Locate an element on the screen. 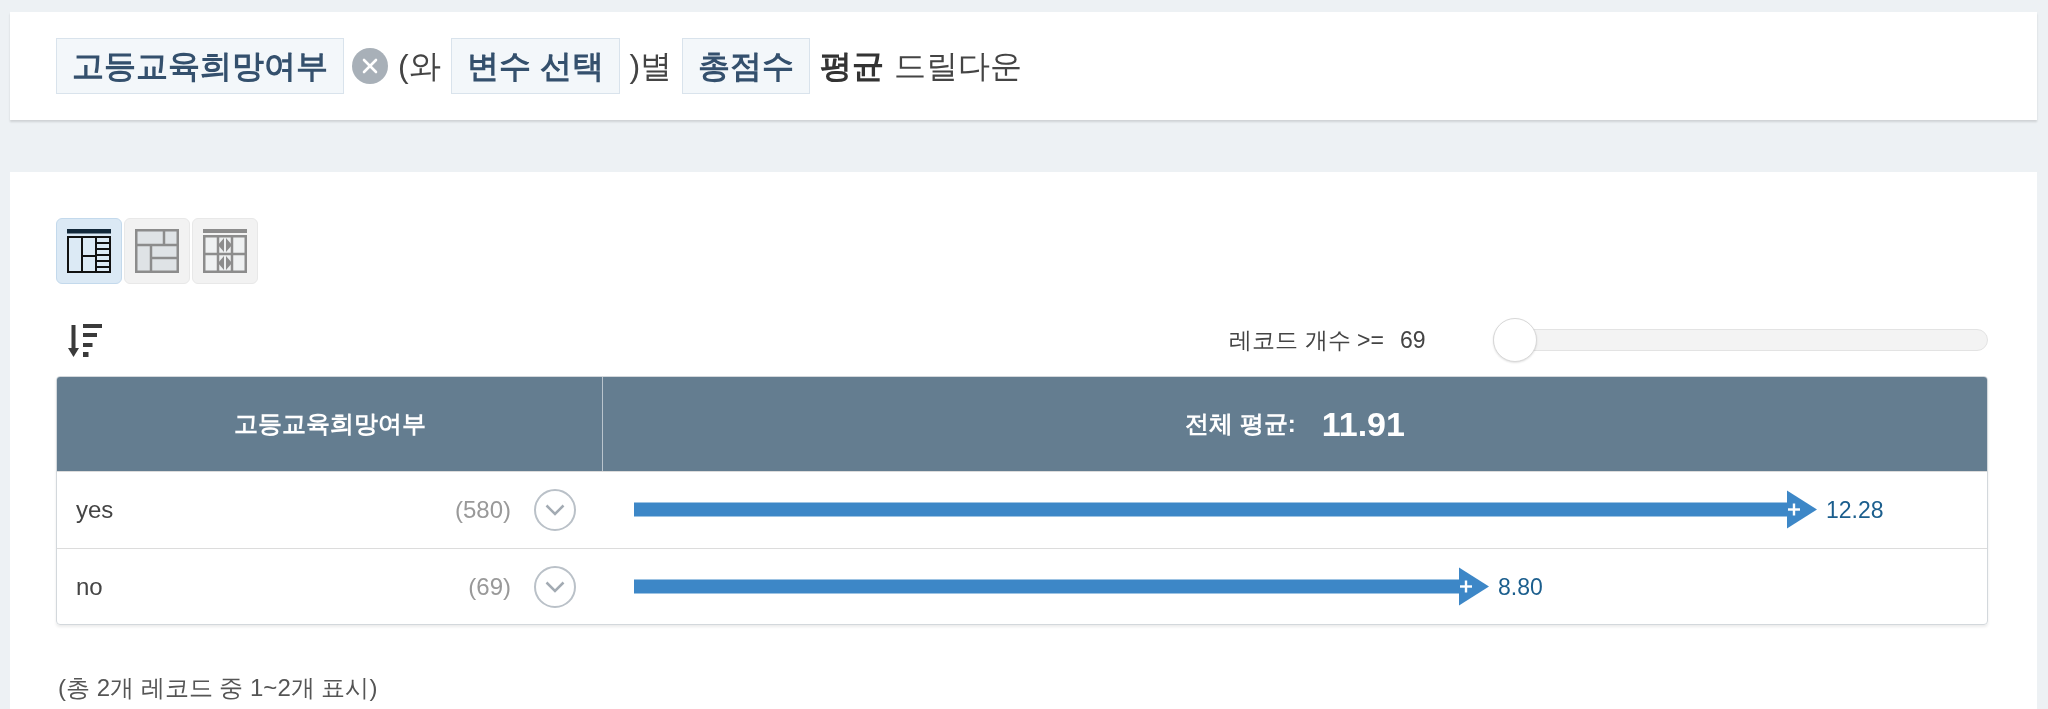 Image resolution: width=2048 pixels, height=709 pixels. slider-thumb is located at coordinates (1515, 340).